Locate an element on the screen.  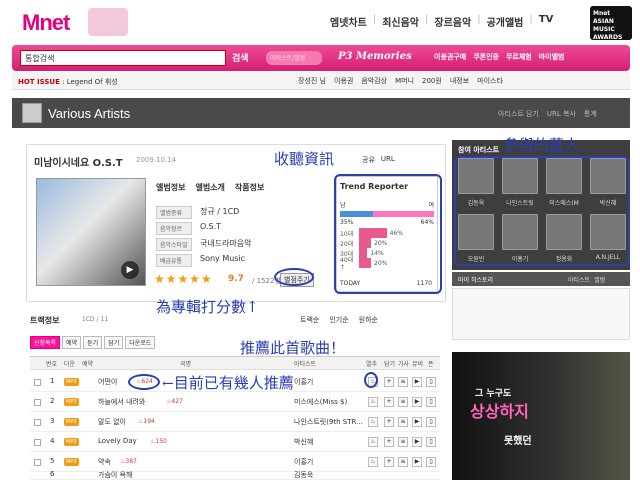
listen-button: 듣기 is located at coordinates (93, 342).